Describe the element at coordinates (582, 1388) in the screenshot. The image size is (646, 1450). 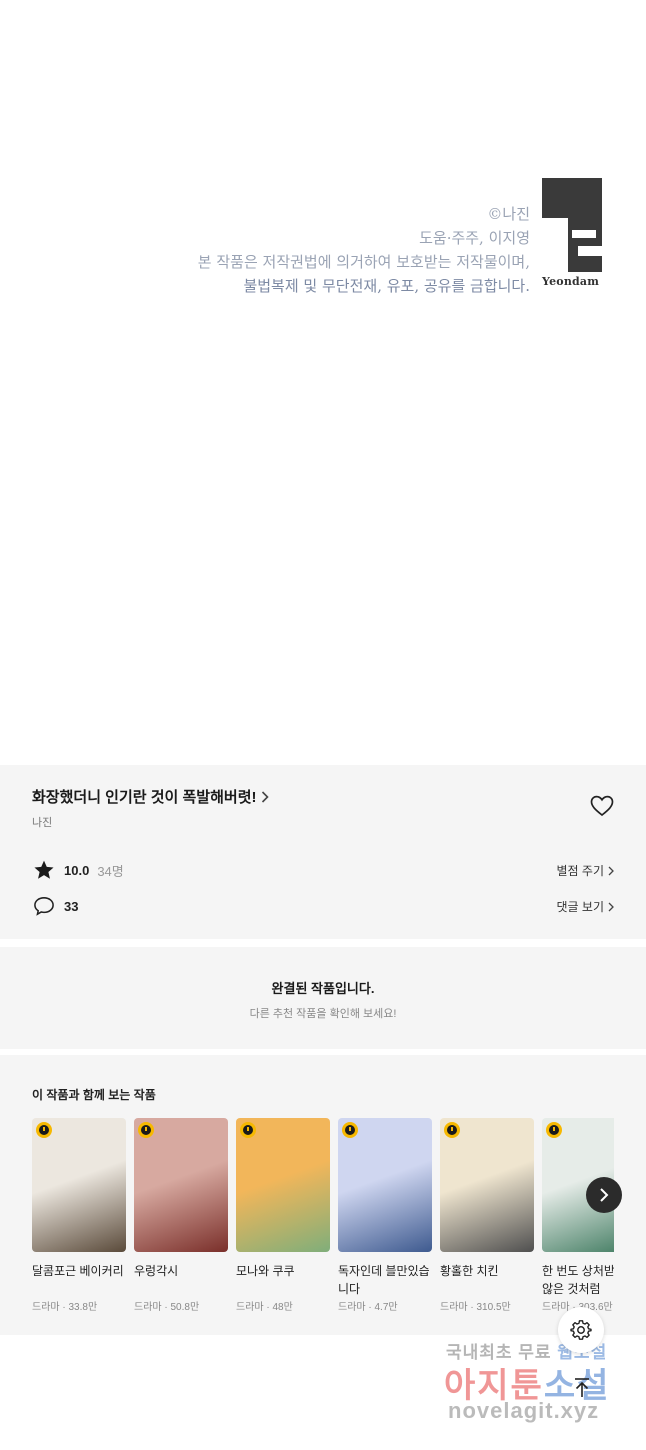
I see `arrow-up-icon` at that location.